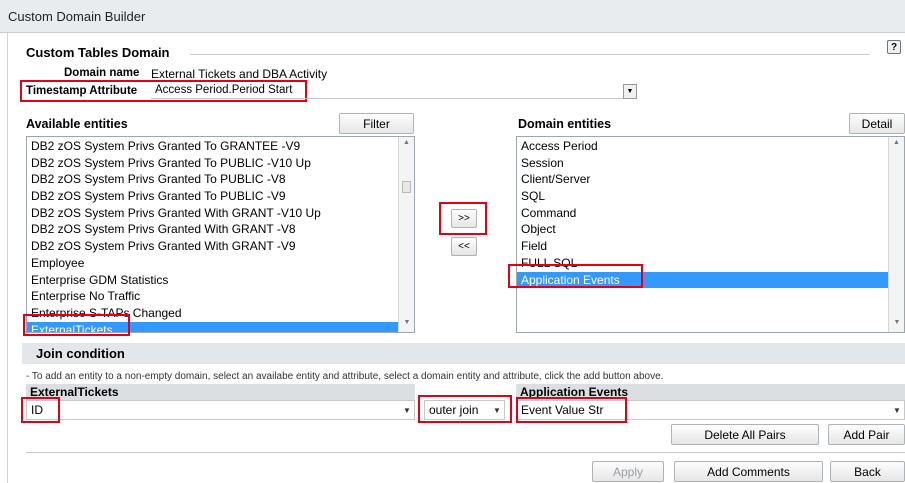  I want to click on list-item: Enterprise No Traffic, so click(220, 296).